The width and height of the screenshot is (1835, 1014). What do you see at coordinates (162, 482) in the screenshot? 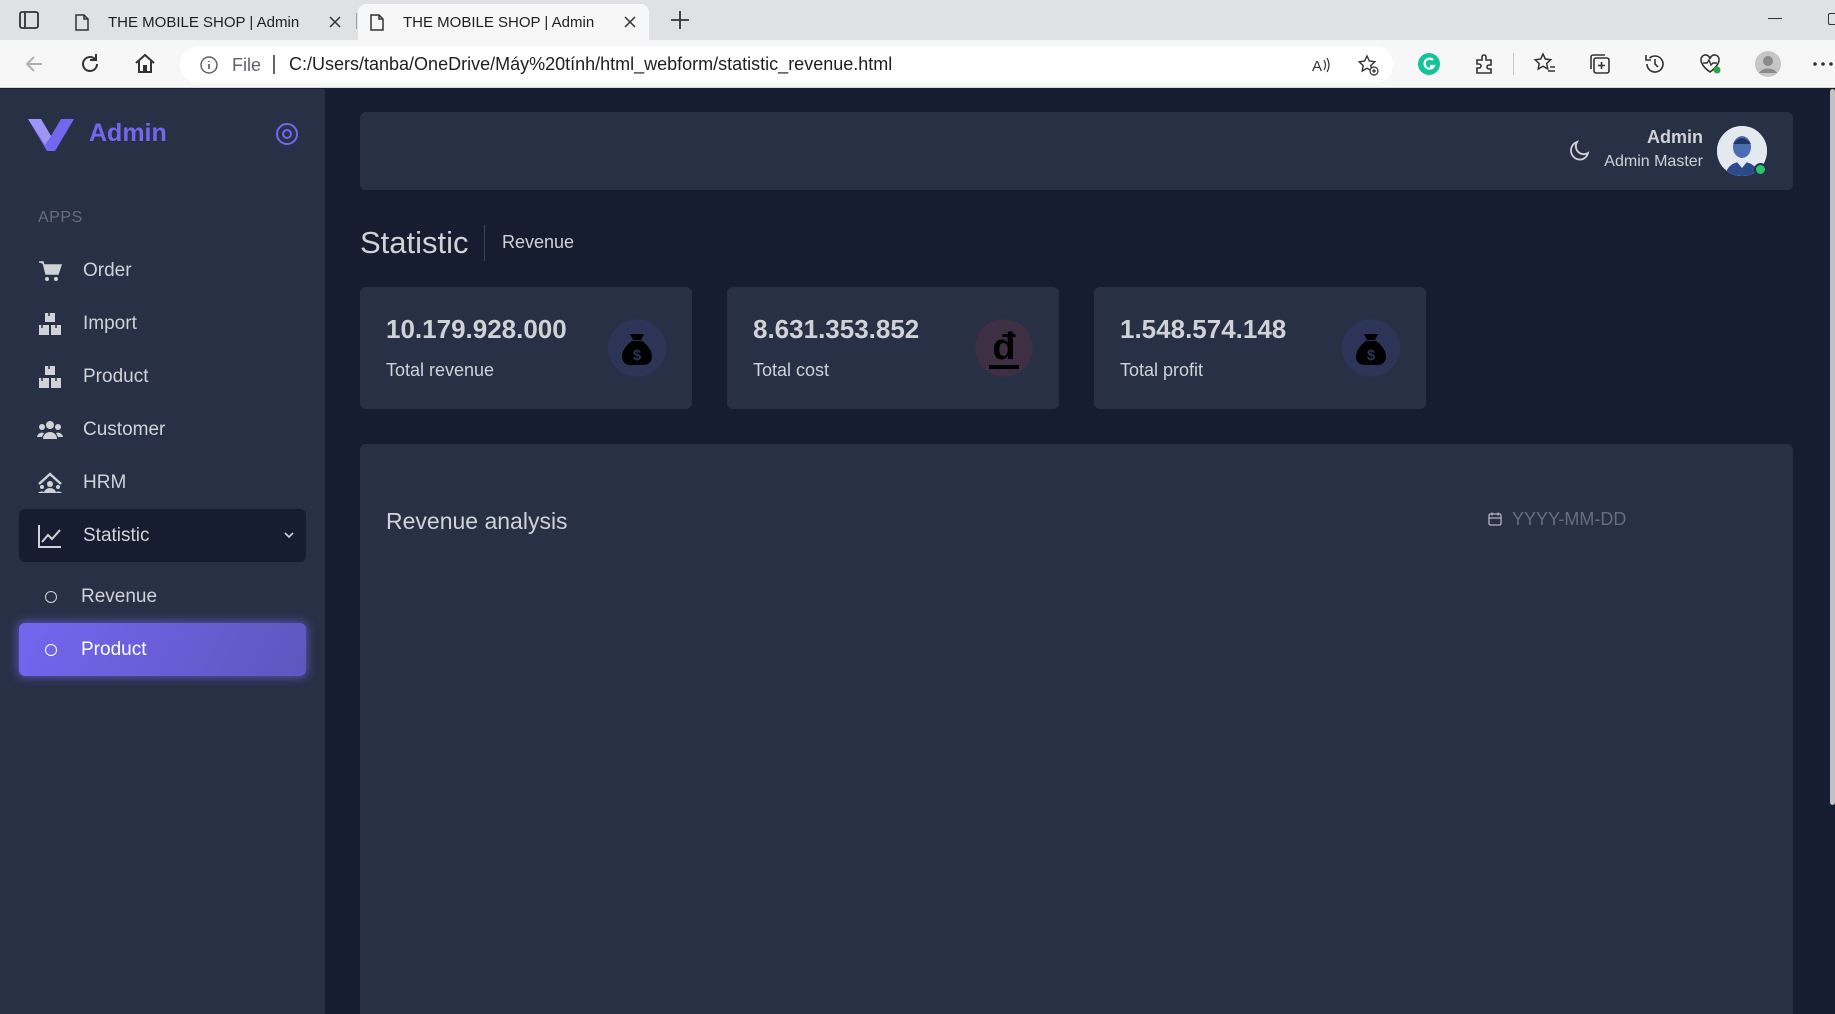
I see `sidebar-item-hrm: HRM` at bounding box center [162, 482].